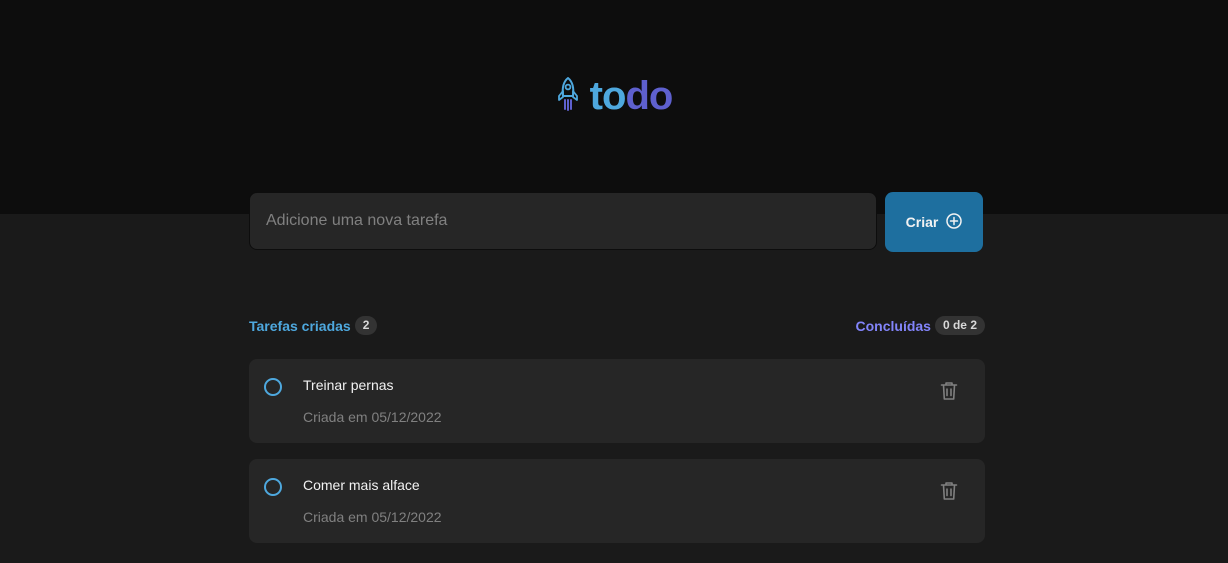 The image size is (1228, 563). Describe the element at coordinates (563, 221) in the screenshot. I see `new-task-input` at that location.